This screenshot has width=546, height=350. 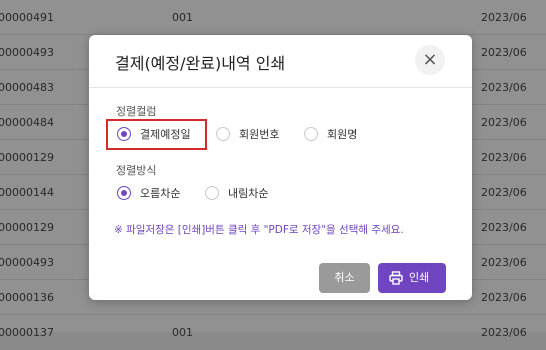 I want to click on print-button: 인쇄, so click(x=412, y=278).